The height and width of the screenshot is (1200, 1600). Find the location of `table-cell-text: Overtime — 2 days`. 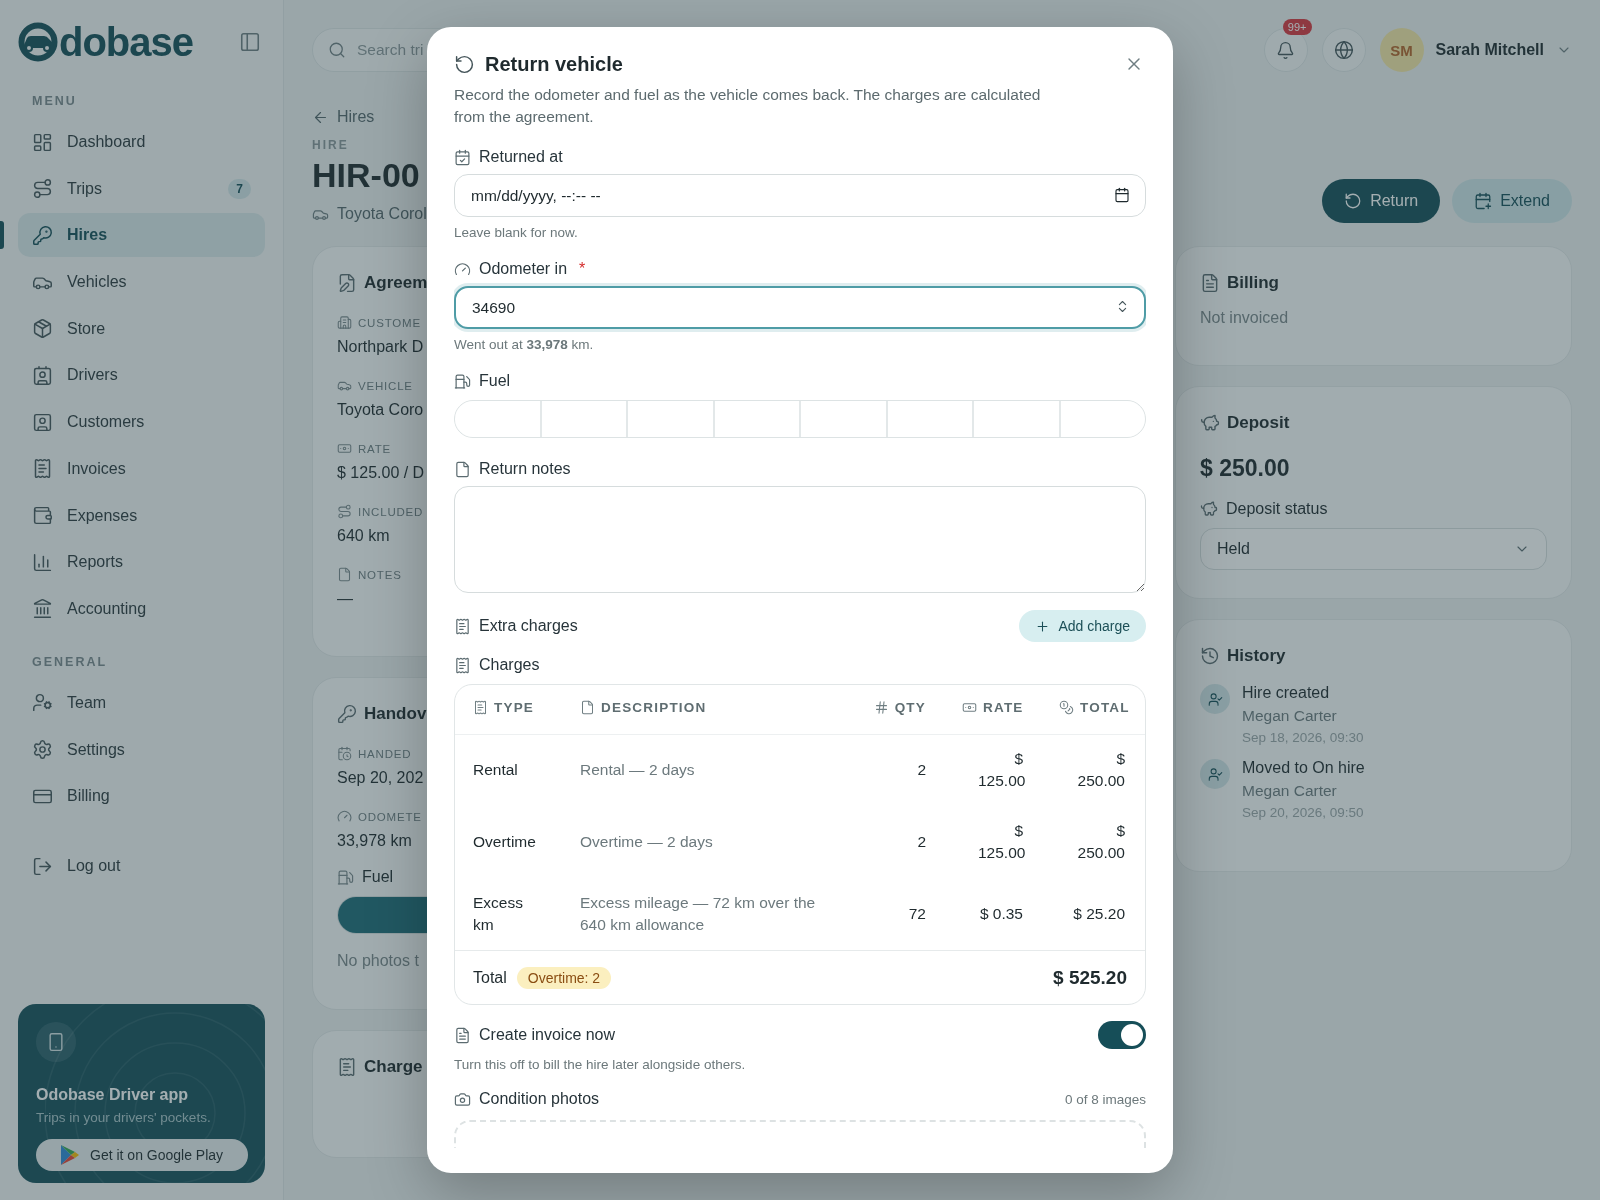

table-cell-text: Overtime — 2 days is located at coordinates (646, 842).